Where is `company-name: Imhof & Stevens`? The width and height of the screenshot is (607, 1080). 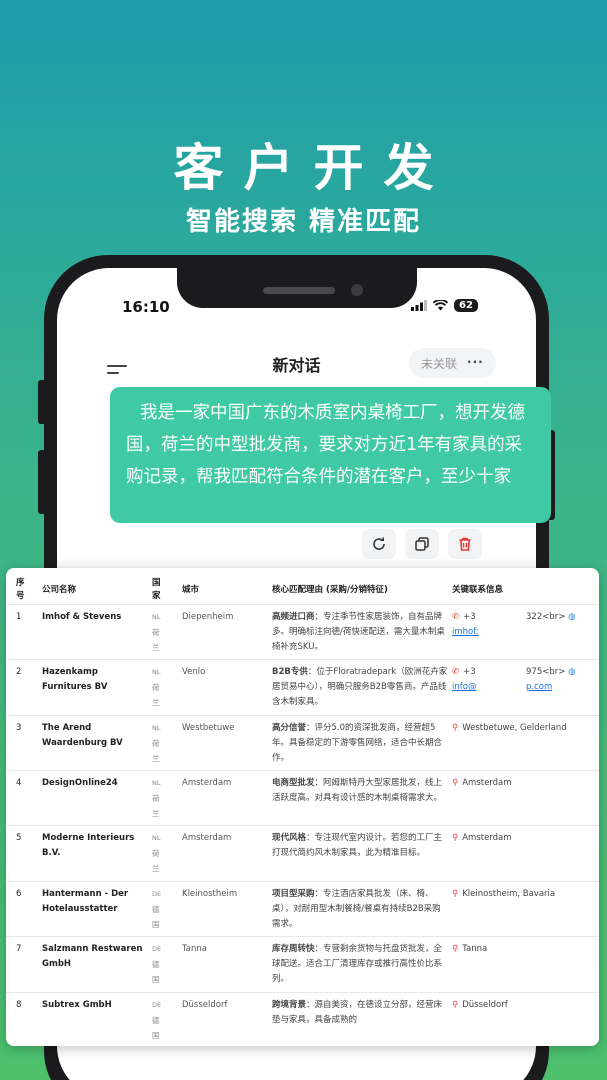 company-name: Imhof & Stevens is located at coordinates (82, 617).